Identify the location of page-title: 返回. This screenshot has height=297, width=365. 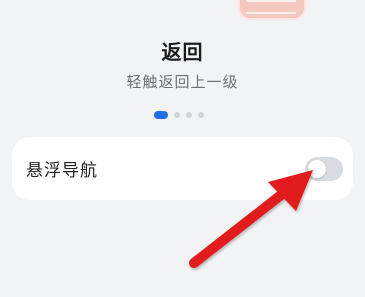
(182, 52).